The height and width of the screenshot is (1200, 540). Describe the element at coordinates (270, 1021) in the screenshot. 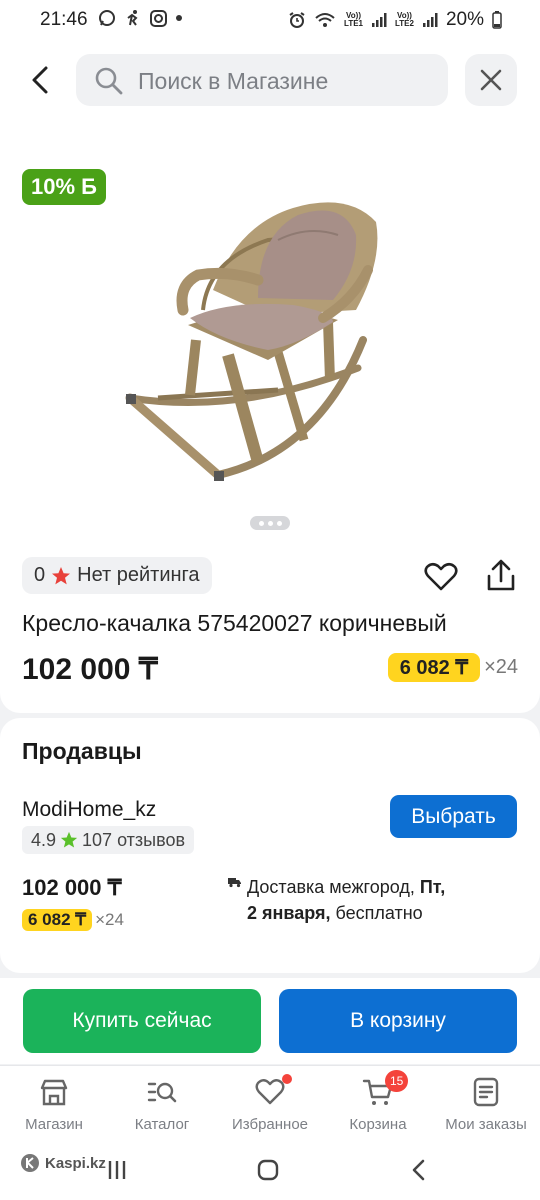

I see `action-bar: Купить сейчас В корзину` at that location.